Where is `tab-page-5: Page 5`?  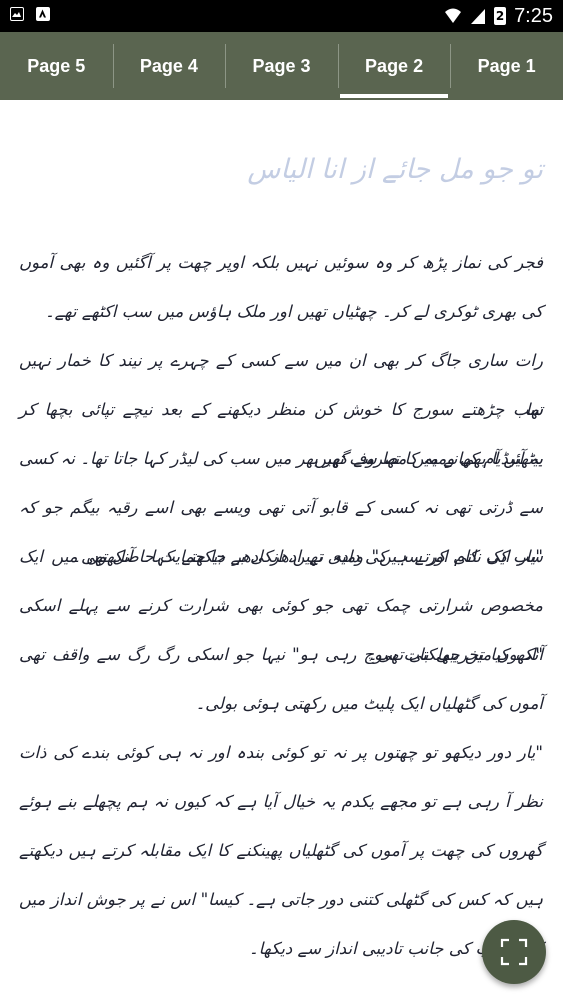 tab-page-5: Page 5 is located at coordinates (56, 66).